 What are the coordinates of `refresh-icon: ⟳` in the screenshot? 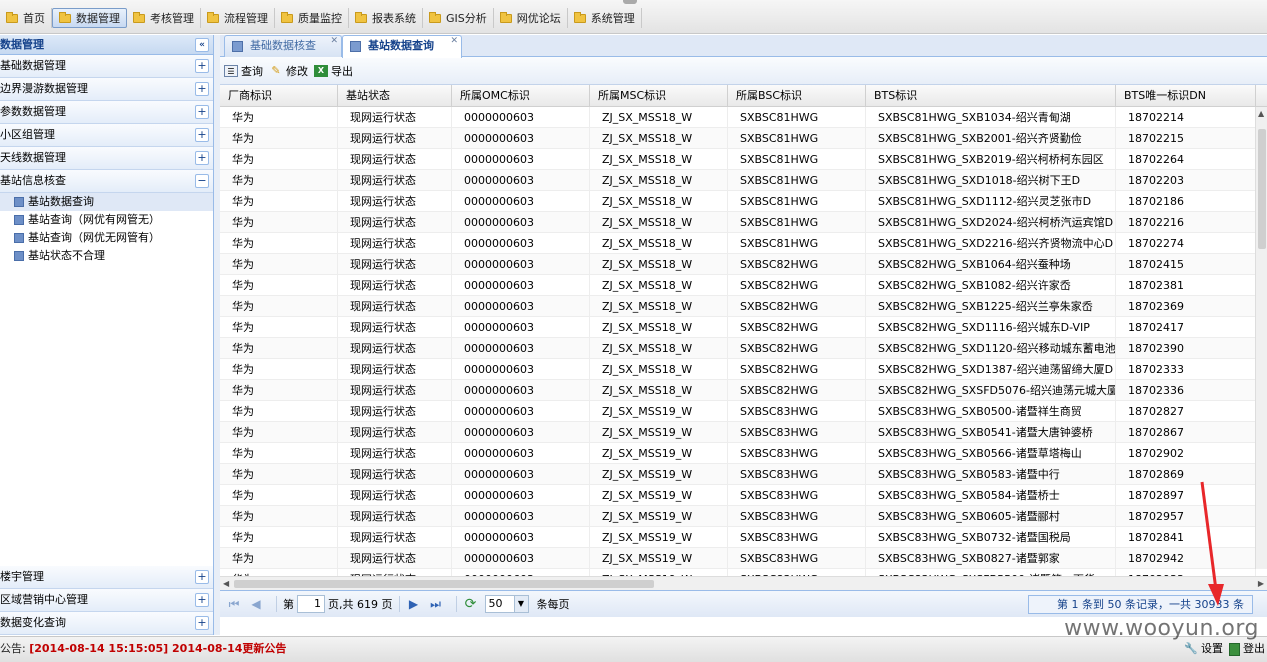 It's located at (471, 604).